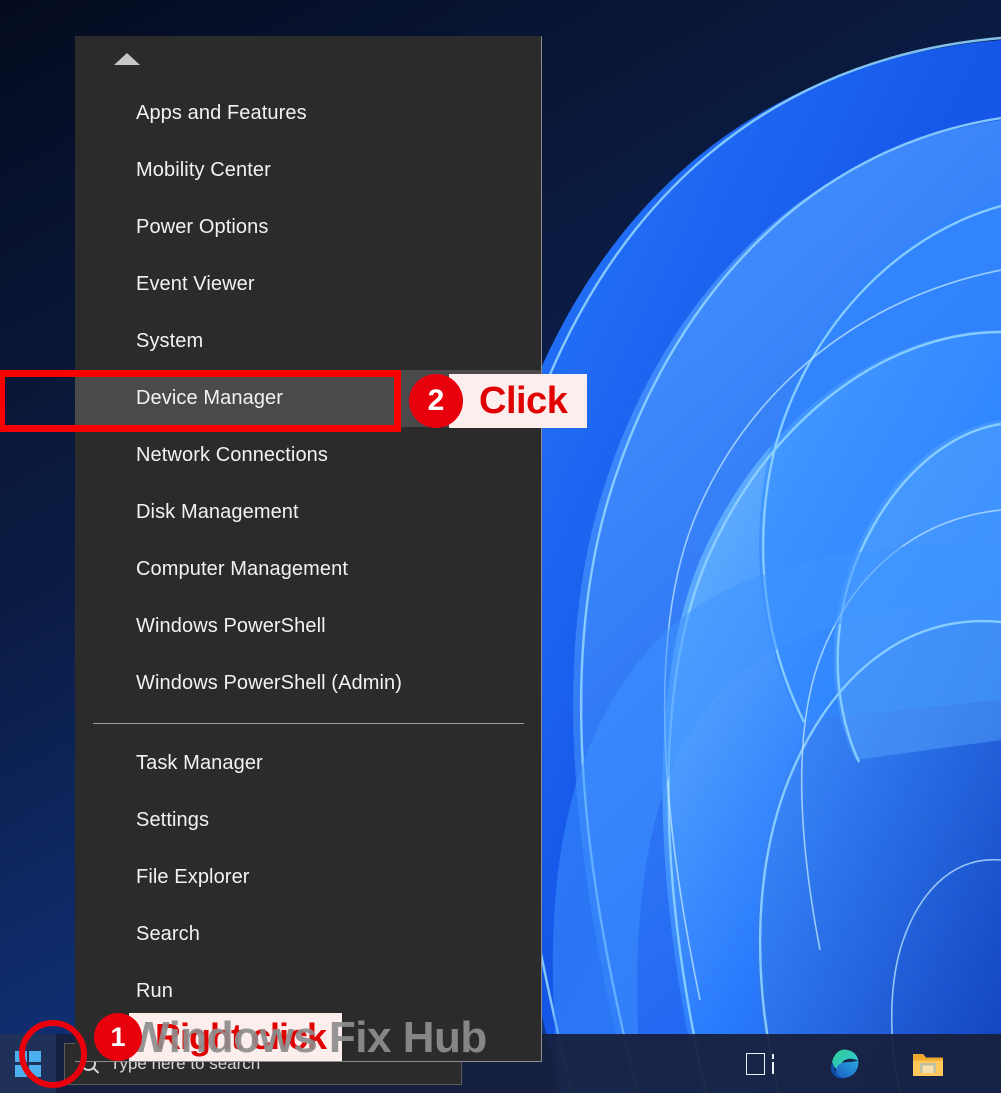 Image resolution: width=1001 pixels, height=1093 pixels. Describe the element at coordinates (195, 284) in the screenshot. I see `menu-item-label: Event Viewer` at that location.